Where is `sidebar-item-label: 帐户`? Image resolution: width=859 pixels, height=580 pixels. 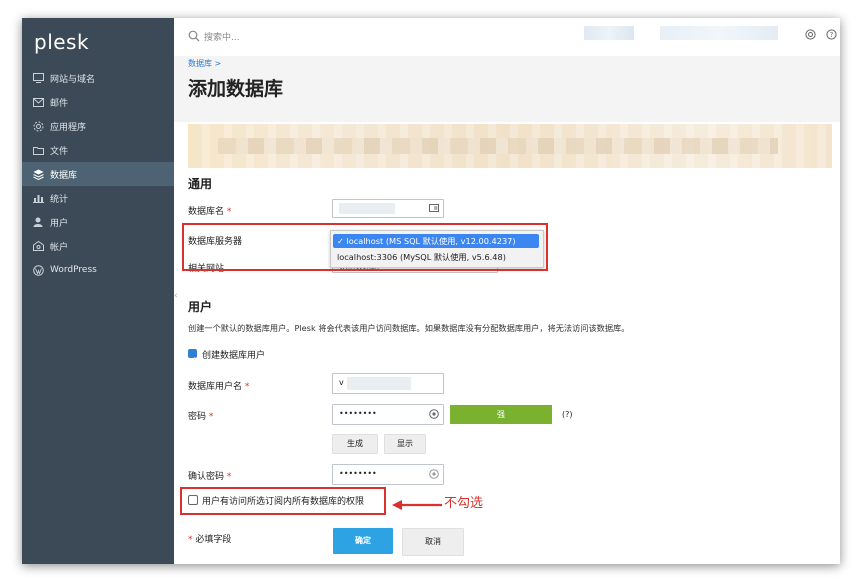
sidebar-item-label: 帐户 is located at coordinates (59, 247).